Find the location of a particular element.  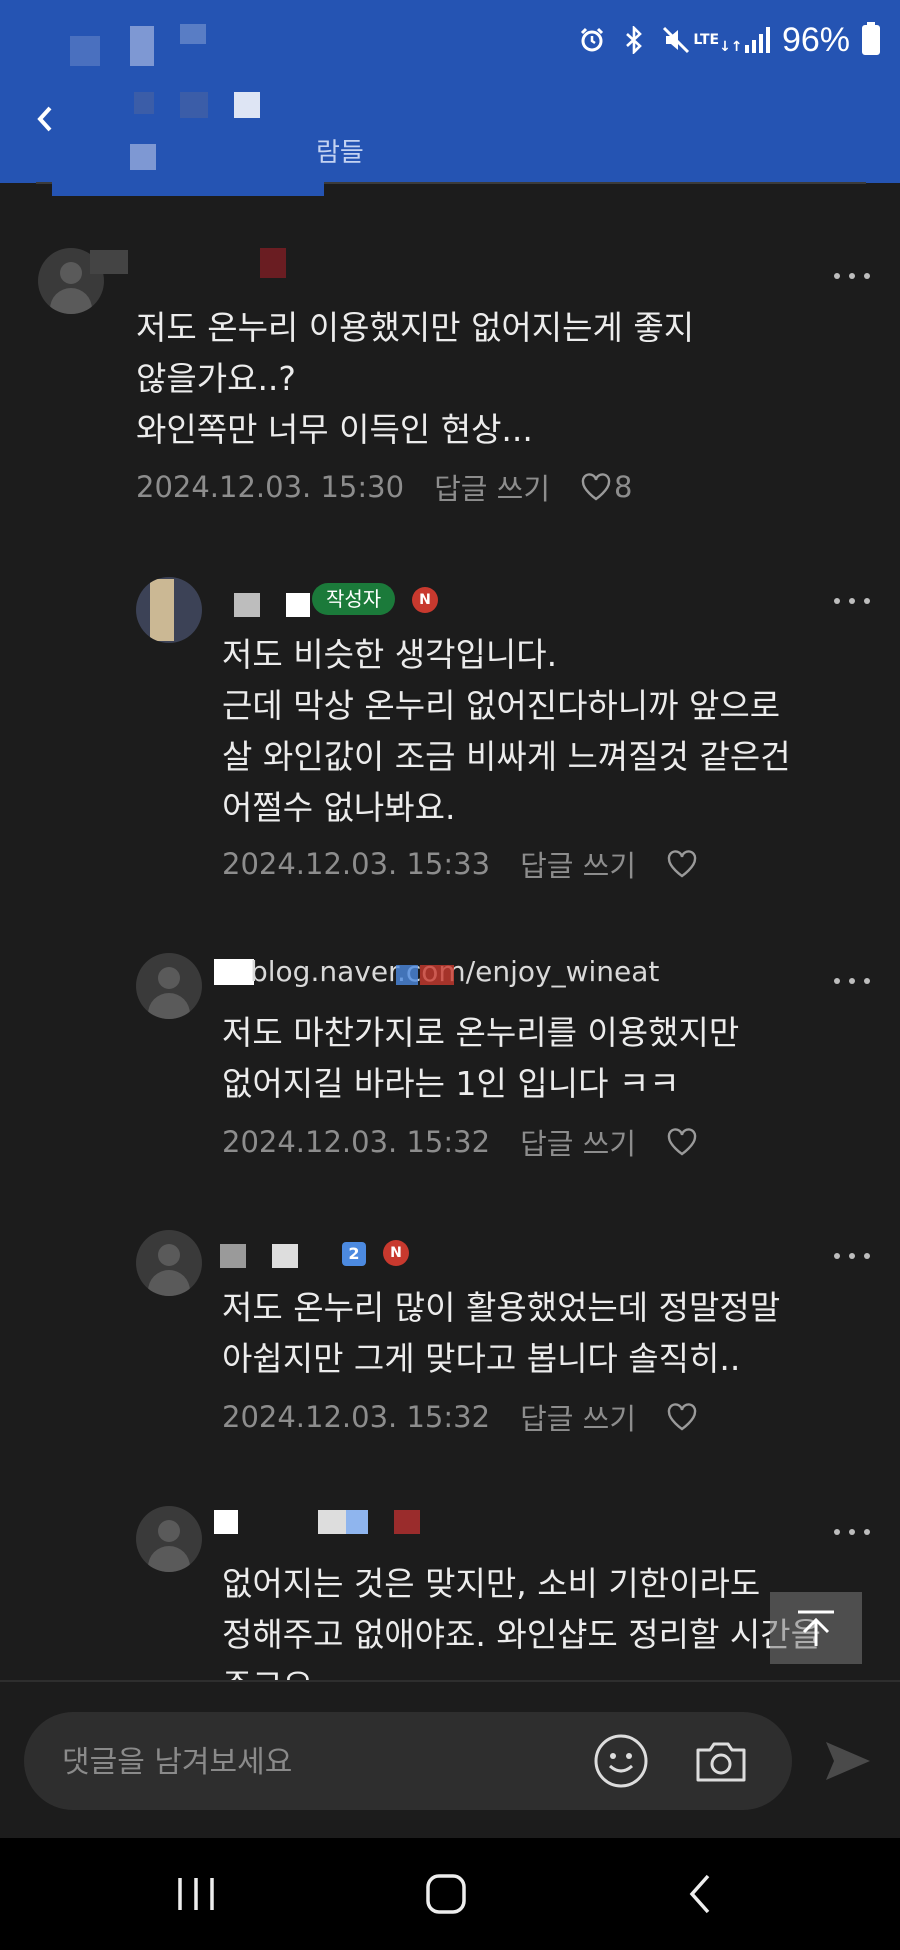

header-tab-indicator is located at coordinates (188, 186).